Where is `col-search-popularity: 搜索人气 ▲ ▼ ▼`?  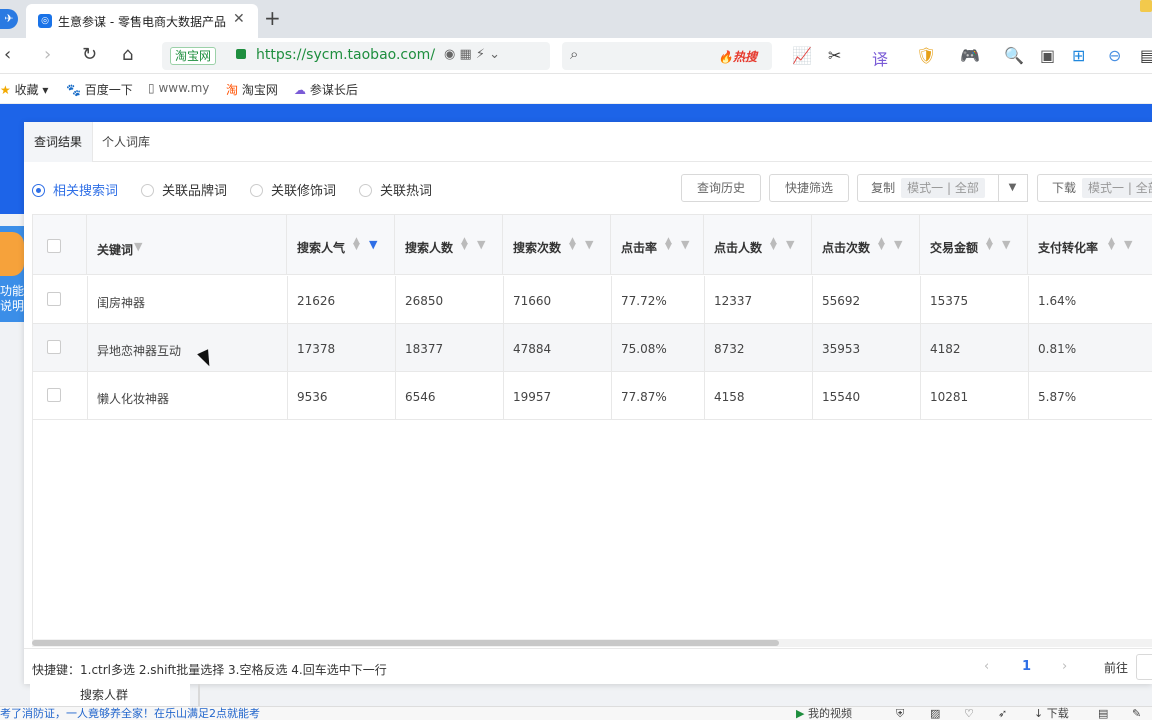 col-search-popularity: 搜索人气 ▲ ▼ ▼ is located at coordinates (341, 244).